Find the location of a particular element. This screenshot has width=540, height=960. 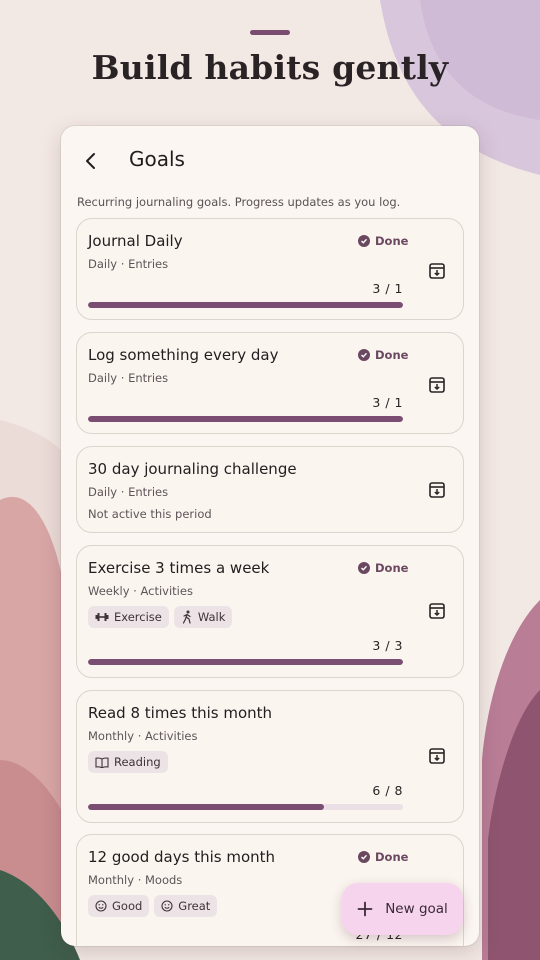

back-button is located at coordinates (91, 161).